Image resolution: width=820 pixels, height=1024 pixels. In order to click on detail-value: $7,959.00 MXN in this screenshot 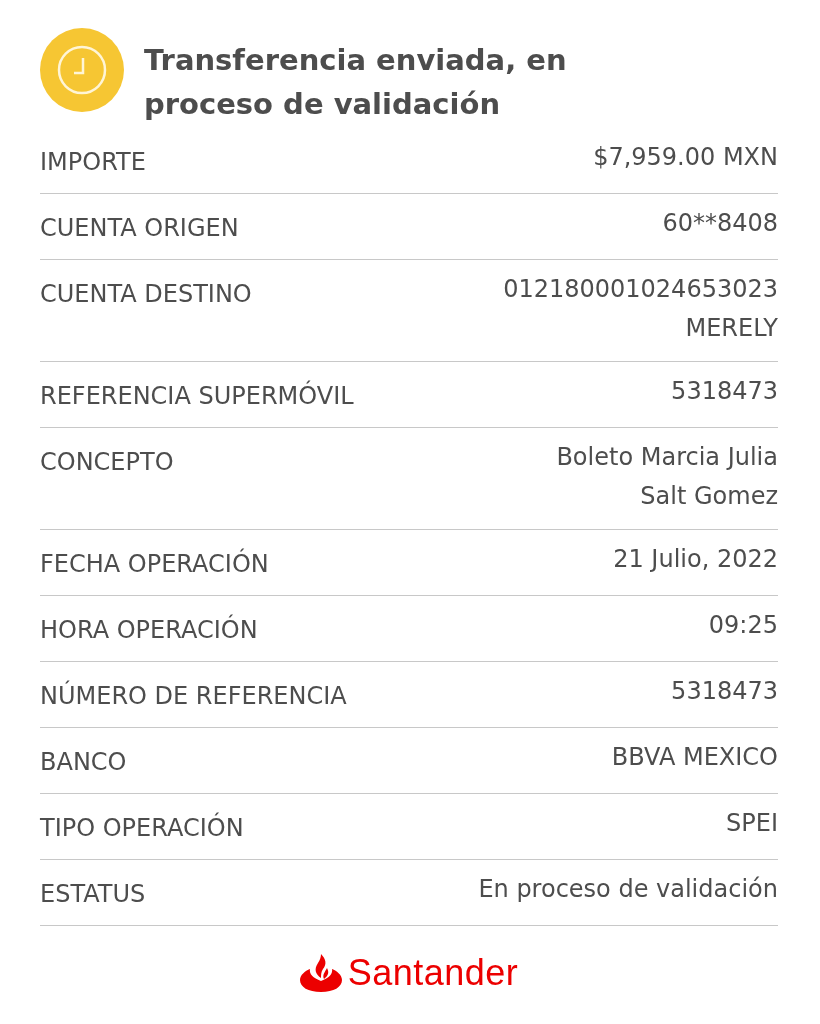, I will do `click(685, 157)`.